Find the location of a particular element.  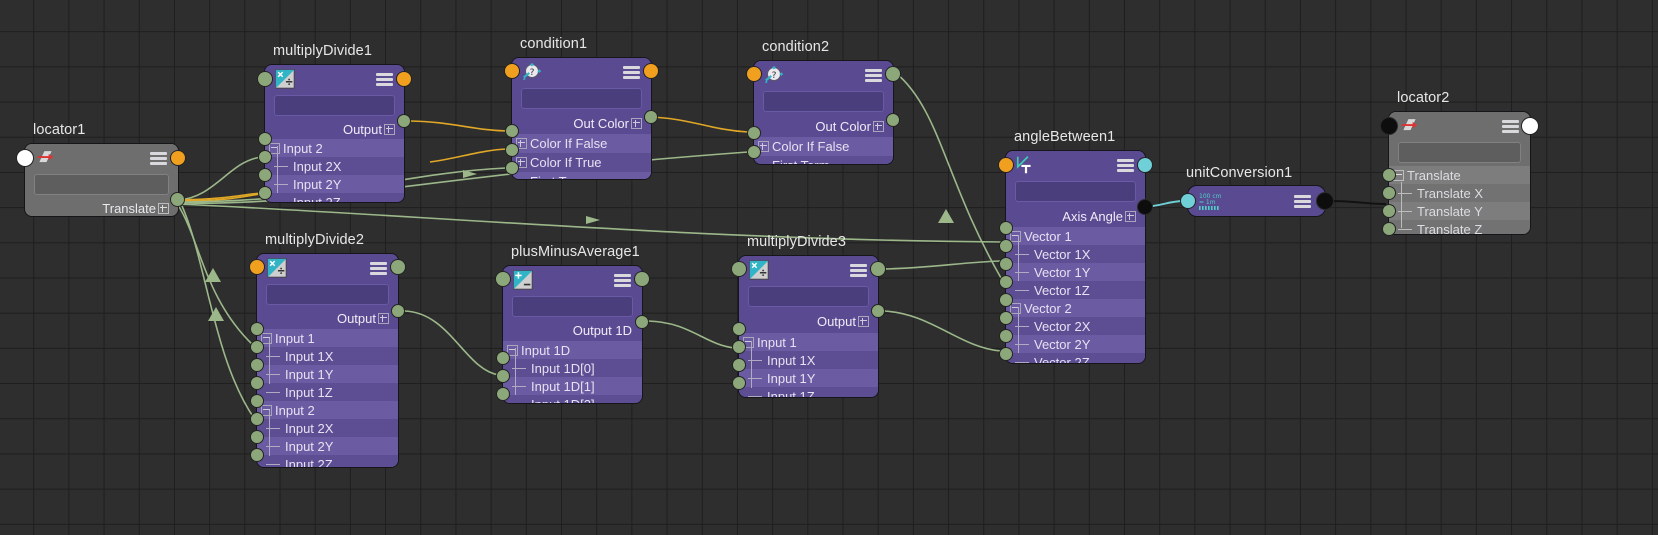

port-ab1-vector2z is located at coordinates (1006, 354).